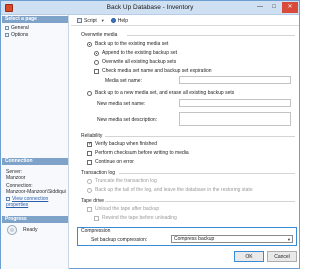  What do you see at coordinates (96, 231) in the screenshot?
I see `compression-group-label: Compression` at bounding box center [96, 231].